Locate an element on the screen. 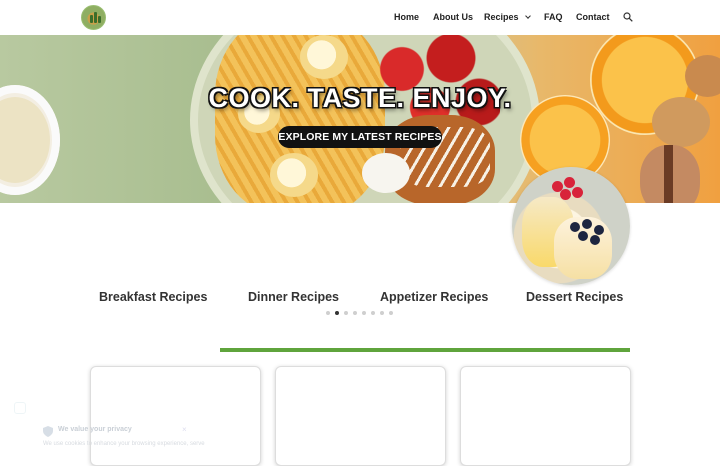 This screenshot has width=720, height=466. carousel-dot-active is located at coordinates (337, 313).